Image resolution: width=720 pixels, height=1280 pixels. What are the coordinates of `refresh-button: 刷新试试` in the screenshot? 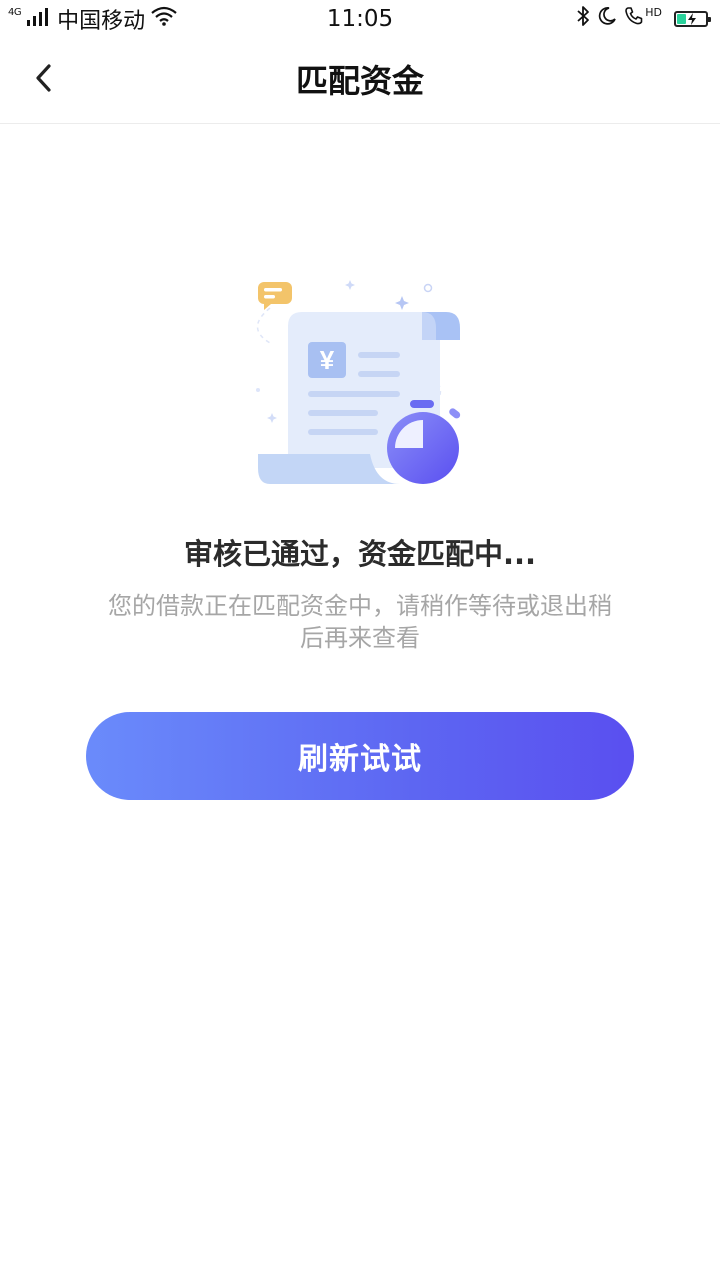 It's located at (360, 756).